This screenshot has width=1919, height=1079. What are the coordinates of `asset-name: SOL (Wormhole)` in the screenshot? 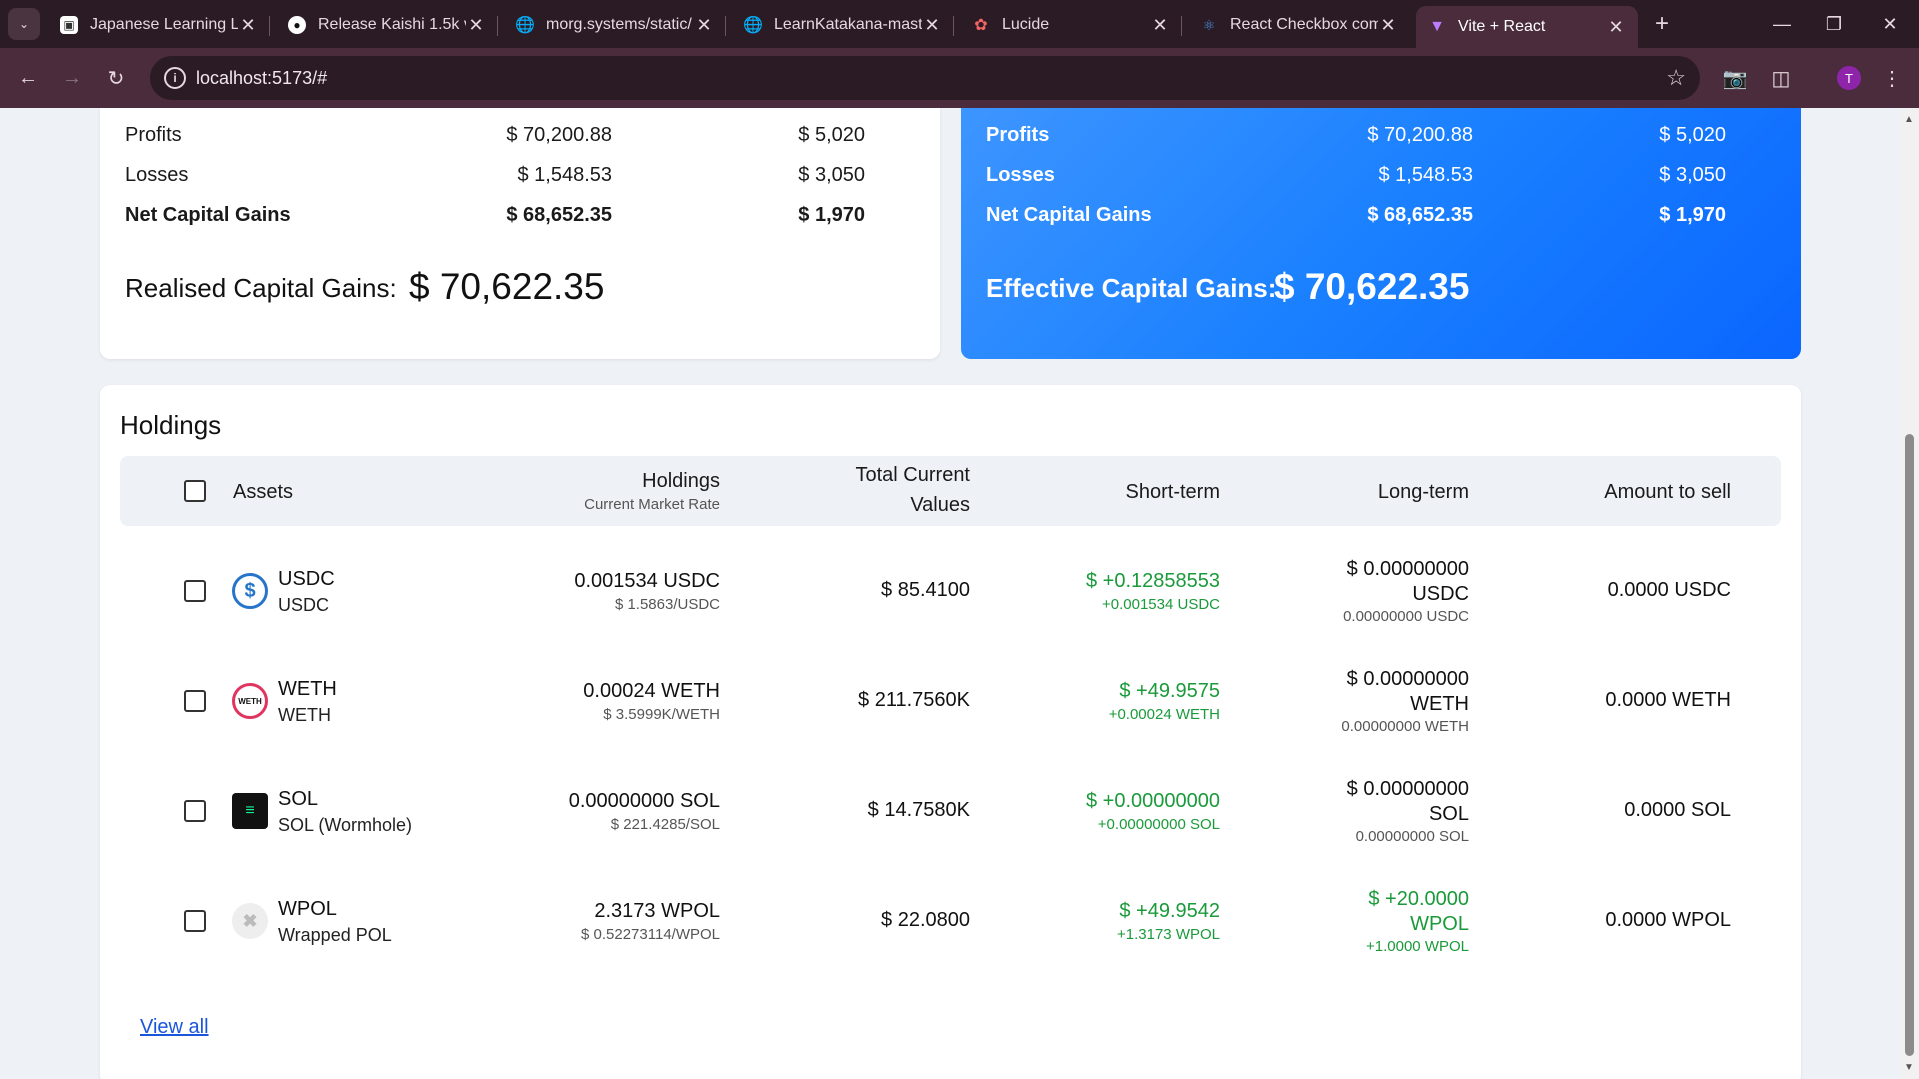 It's located at (345, 825).